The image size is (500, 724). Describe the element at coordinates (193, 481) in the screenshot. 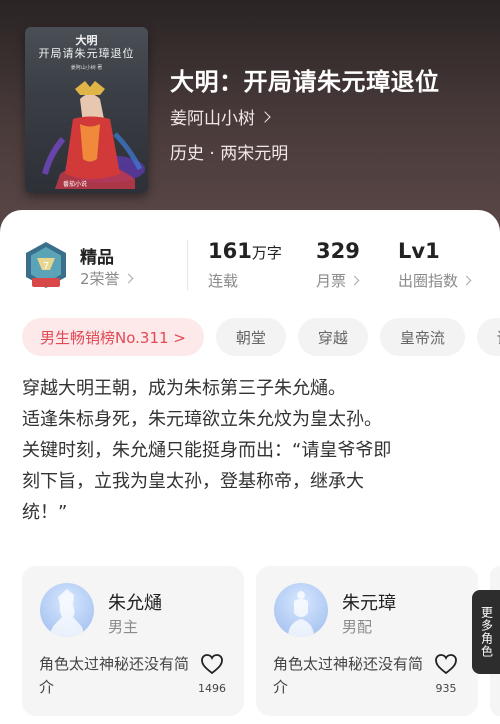

I see `synopsis-line: 刻下旨，立我为皇太孙，登基称帝，继承大` at that location.